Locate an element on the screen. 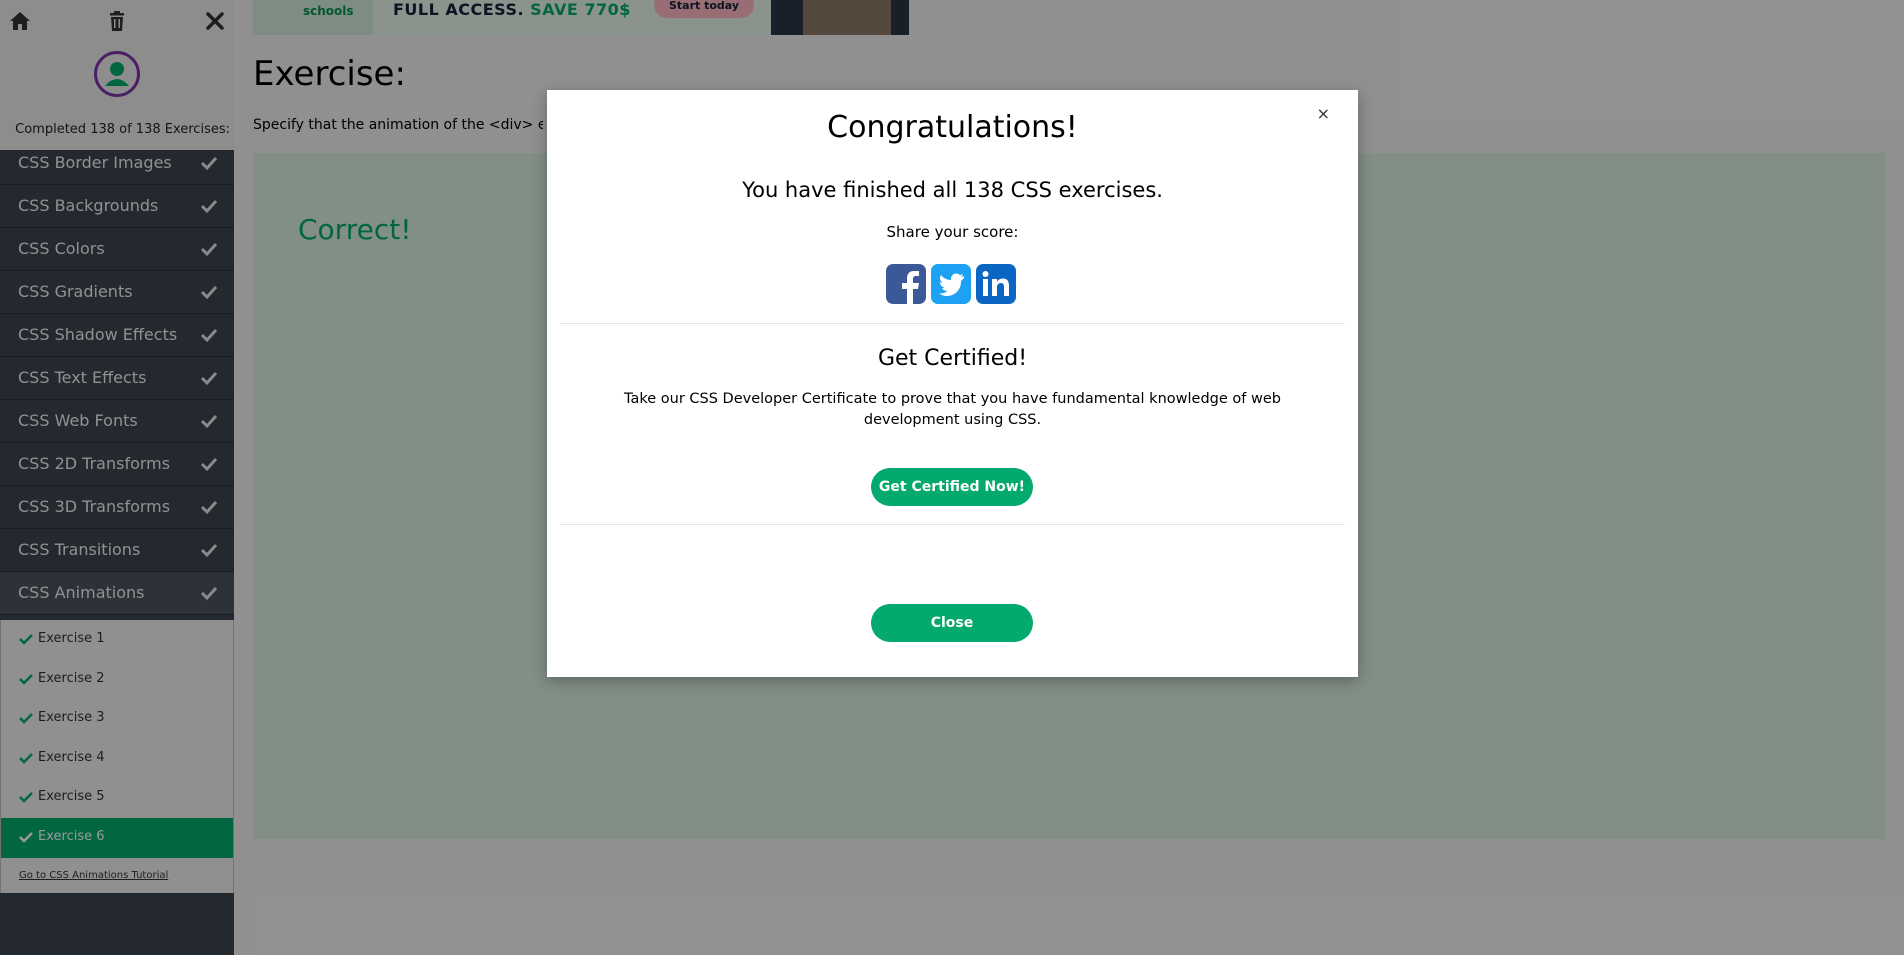 The image size is (1904, 955). share-label: Share your score: is located at coordinates (952, 232).